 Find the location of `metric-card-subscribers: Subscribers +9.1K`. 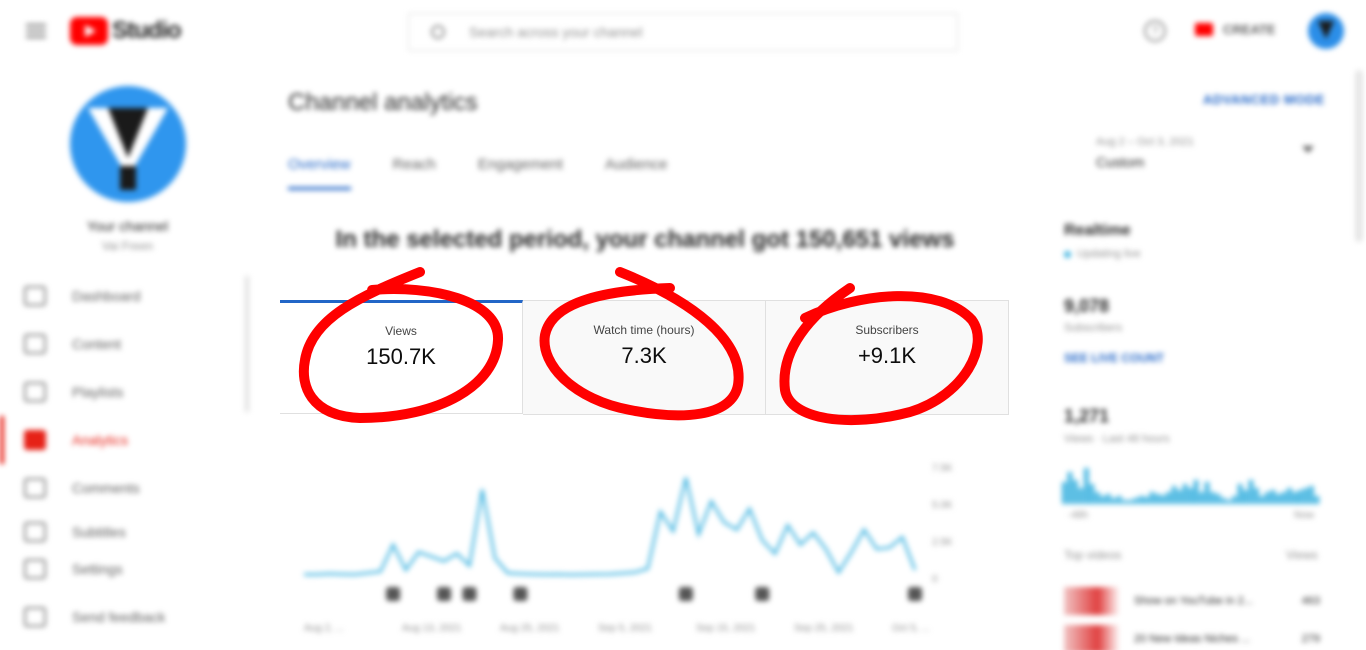

metric-card-subscribers: Subscribers +9.1K is located at coordinates (887, 358).